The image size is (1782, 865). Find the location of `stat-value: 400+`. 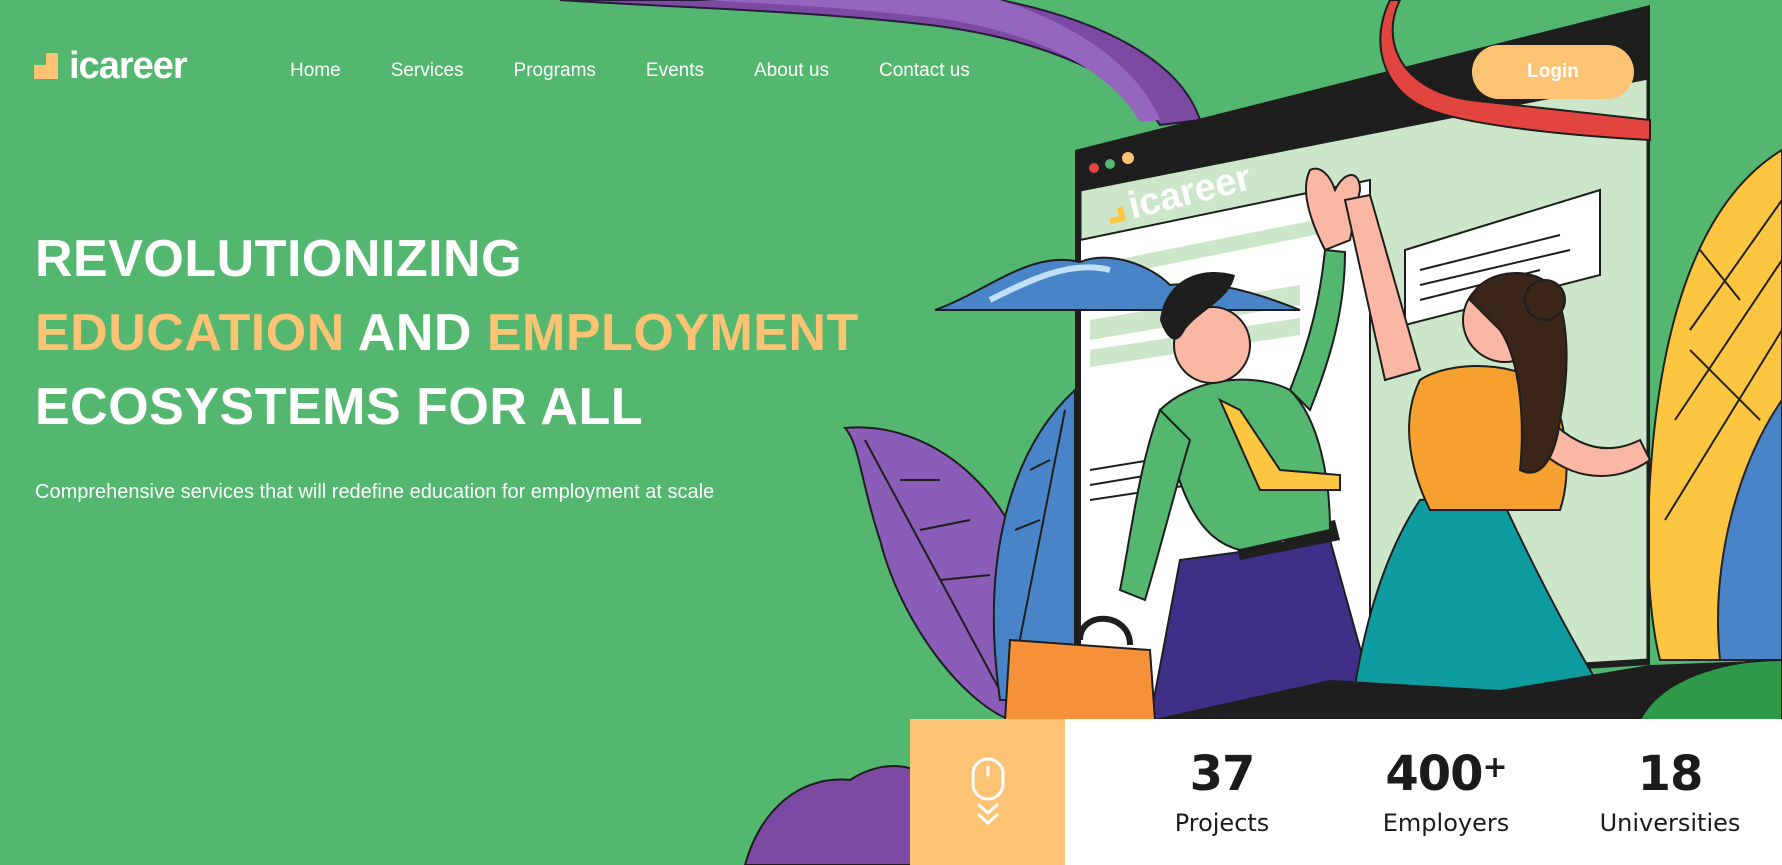

stat-value: 400+ is located at coordinates (1446, 774).